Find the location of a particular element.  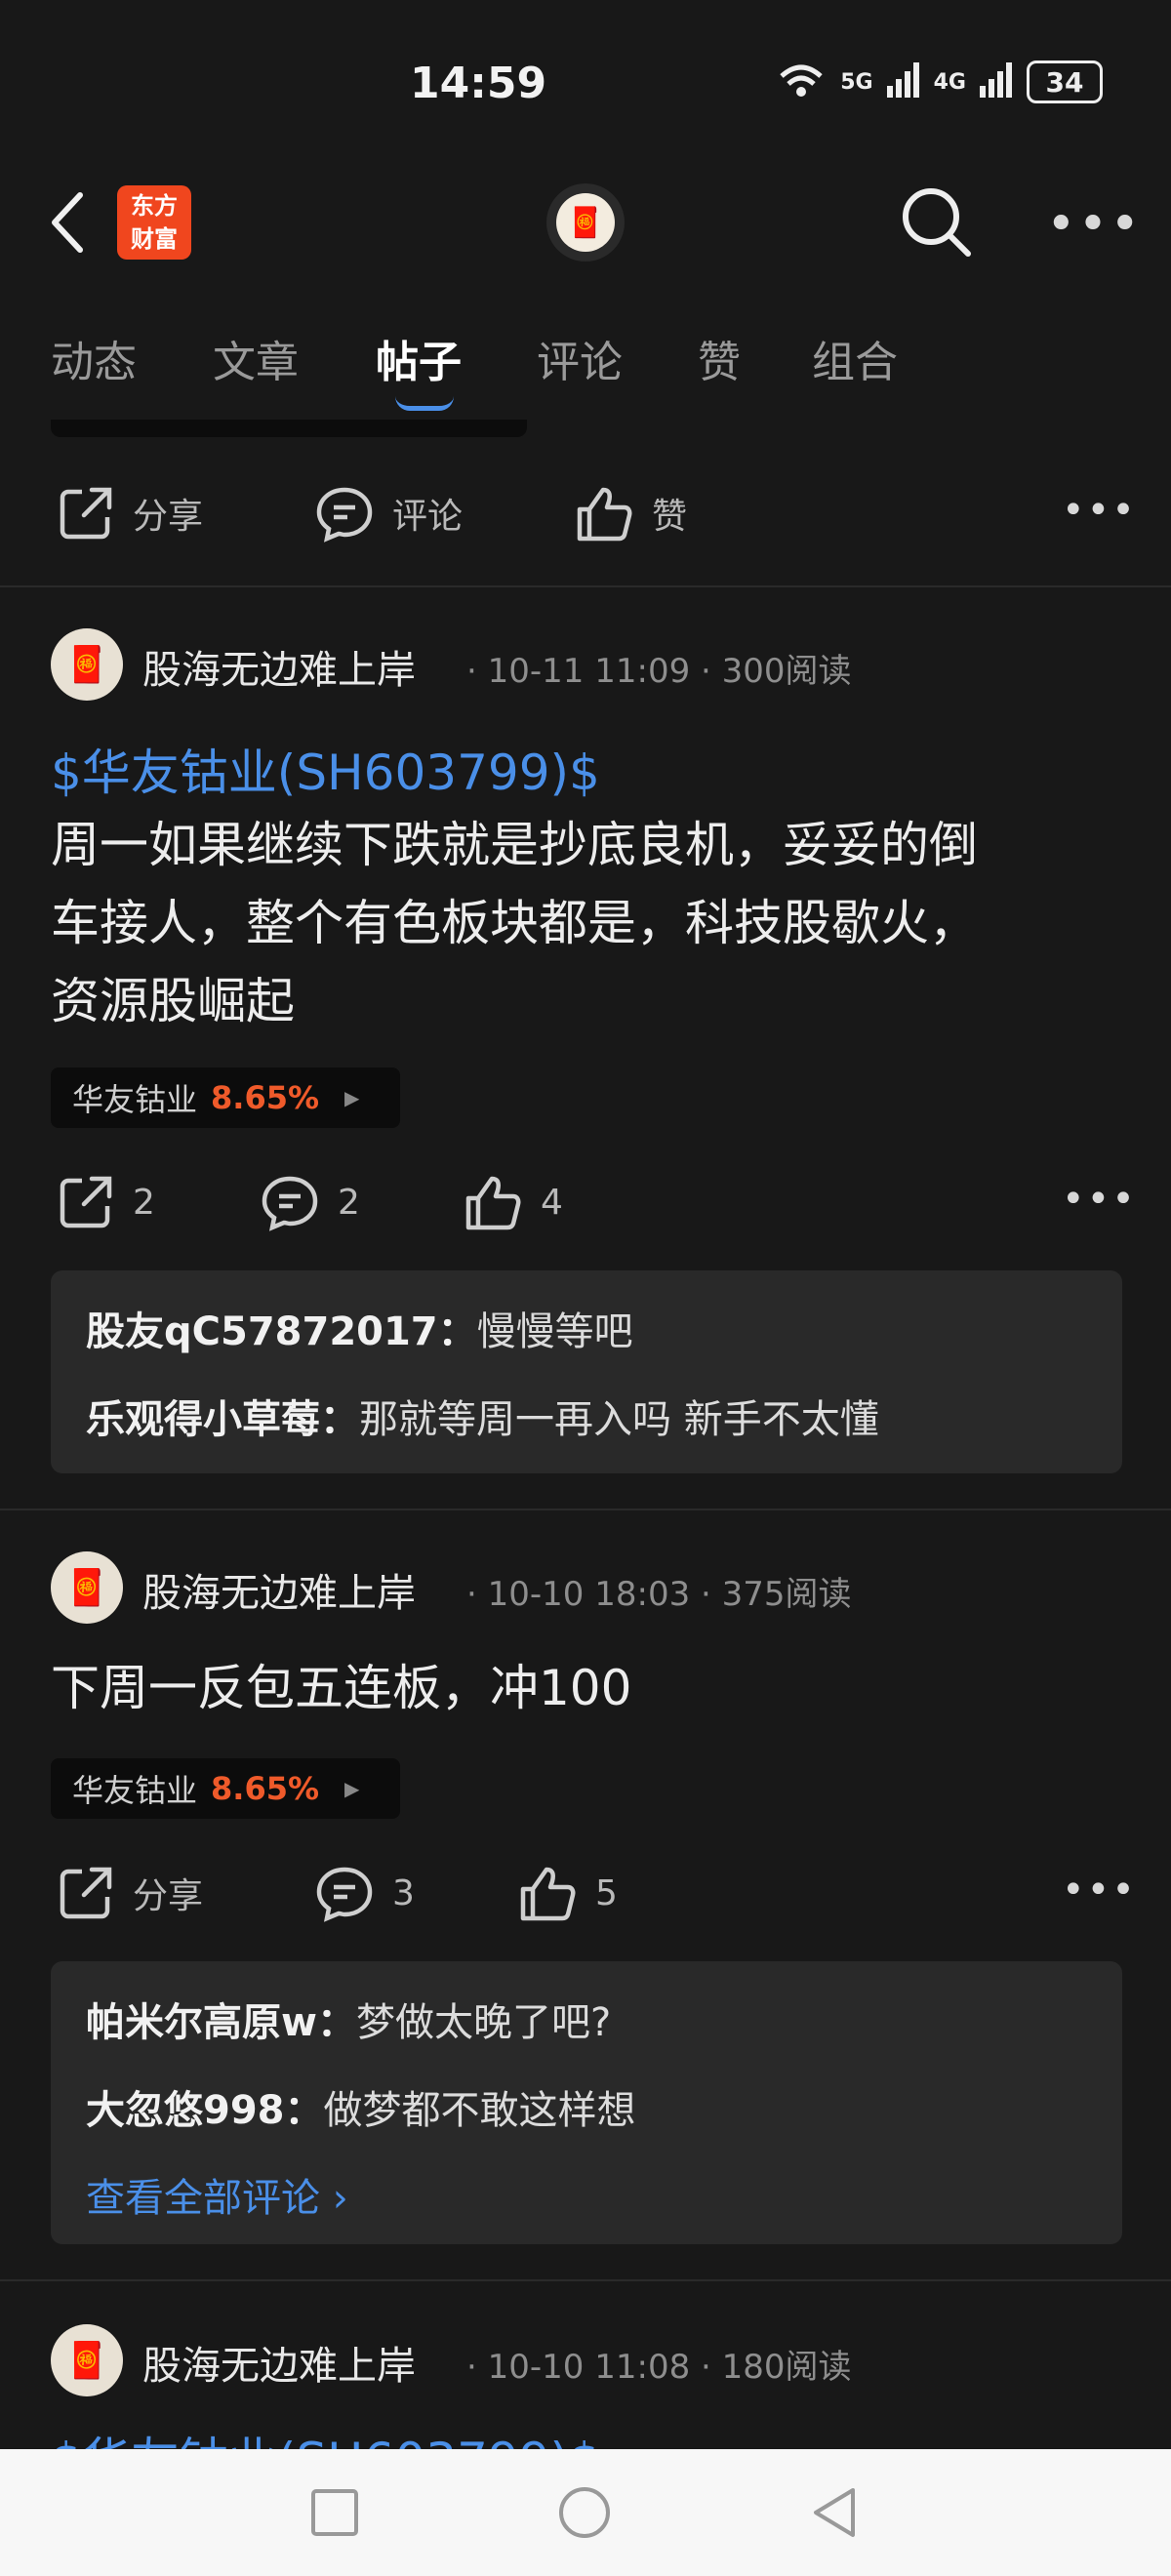

circle-icon is located at coordinates (584, 2512).